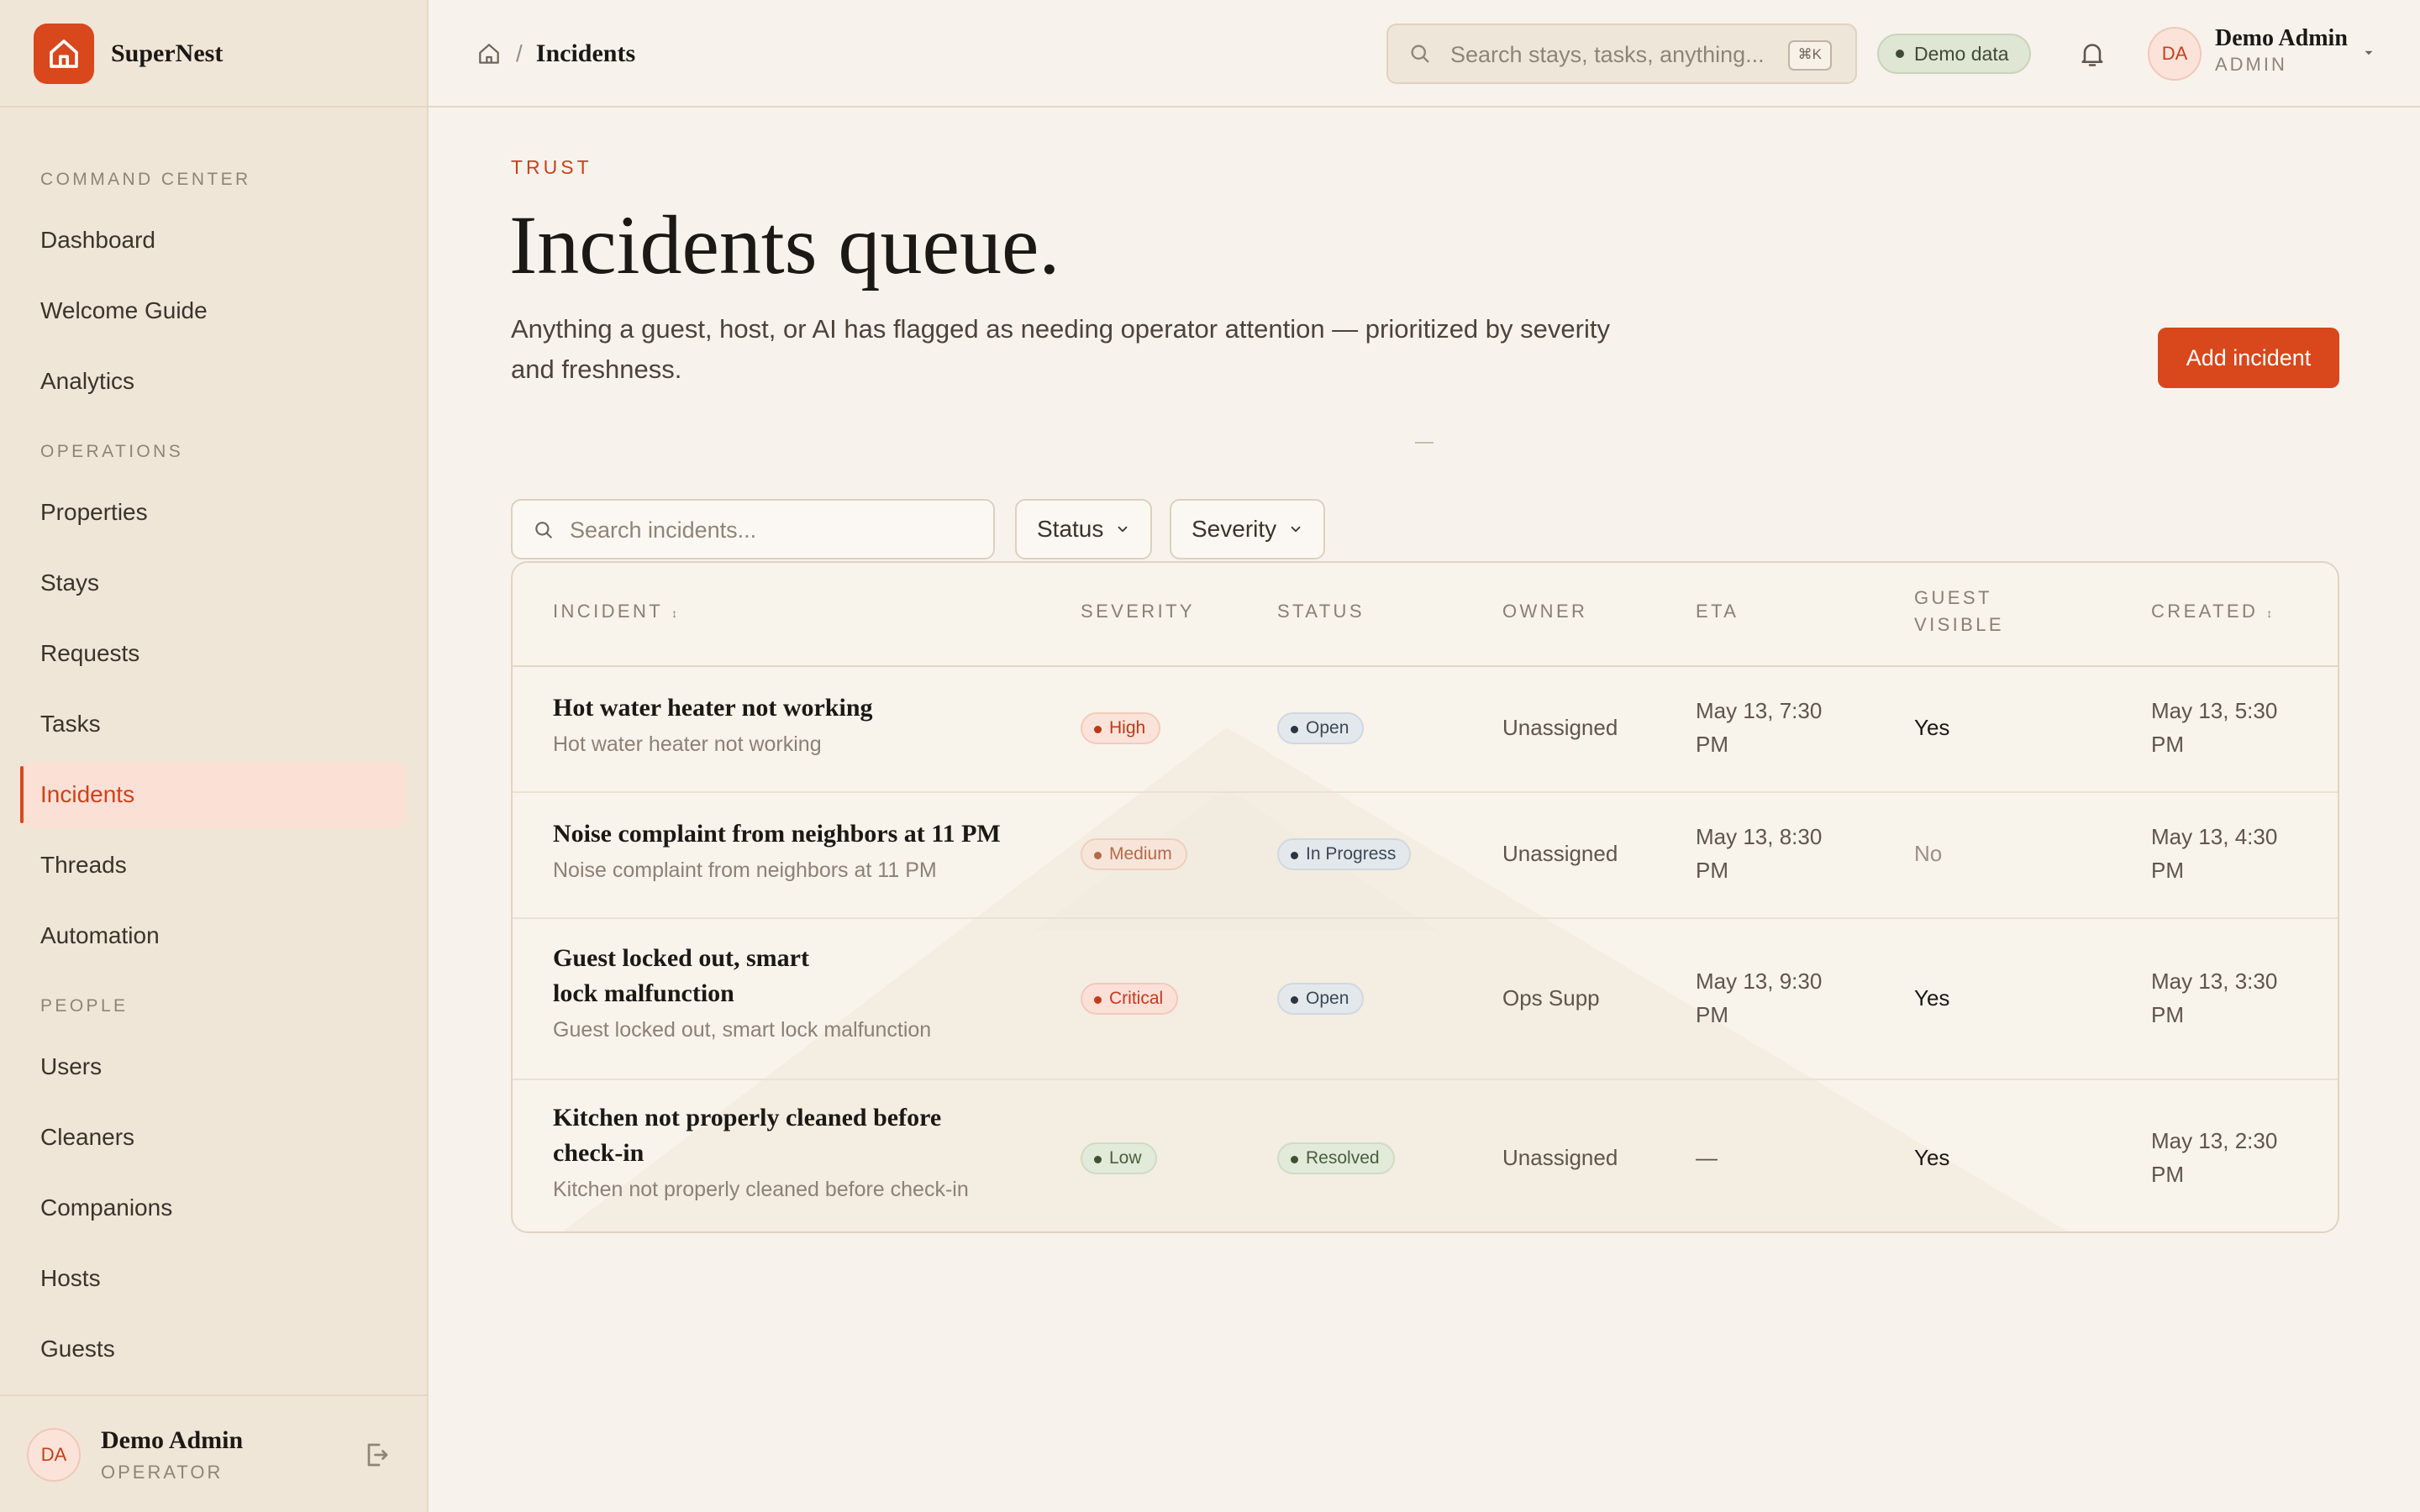 The image size is (2420, 1512). Describe the element at coordinates (1954, 54) in the screenshot. I see `demo-data-badge: Demo data` at that location.